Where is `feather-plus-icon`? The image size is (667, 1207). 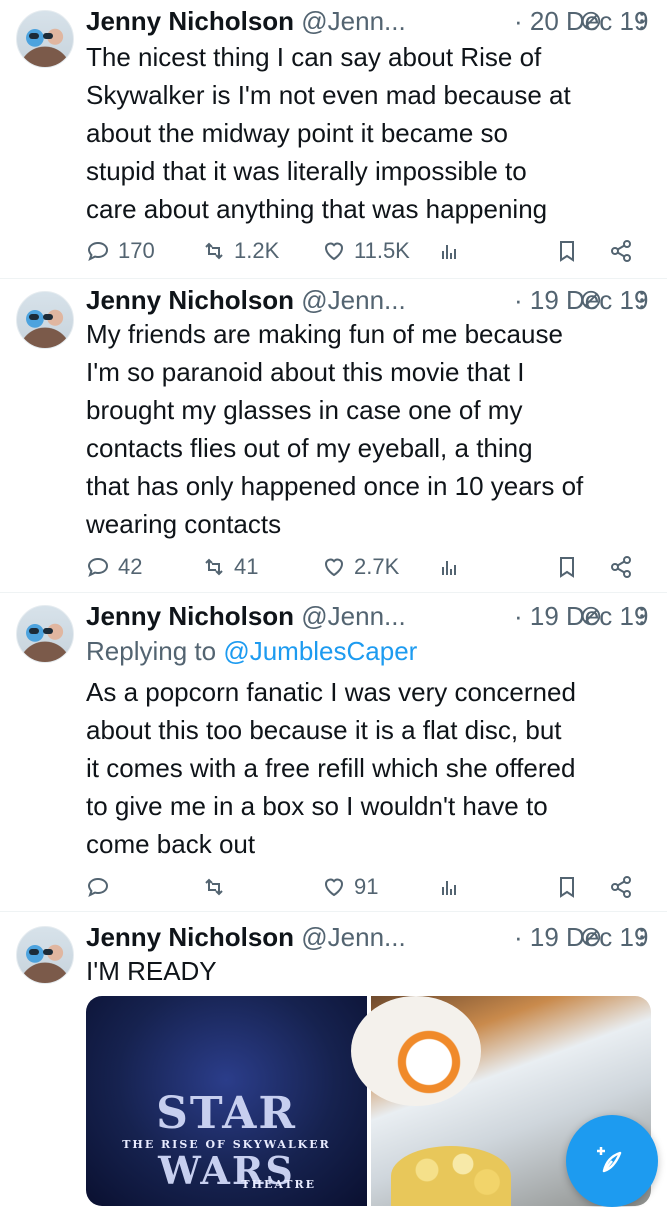 feather-plus-icon is located at coordinates (609, 1160).